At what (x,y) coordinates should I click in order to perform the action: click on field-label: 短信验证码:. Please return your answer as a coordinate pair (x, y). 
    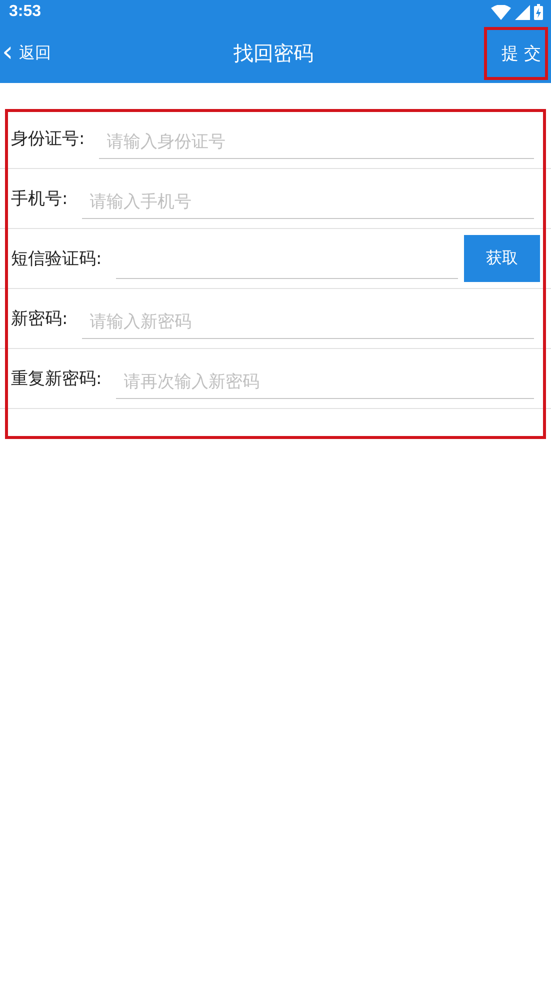
    Looking at the image, I should click on (56, 259).